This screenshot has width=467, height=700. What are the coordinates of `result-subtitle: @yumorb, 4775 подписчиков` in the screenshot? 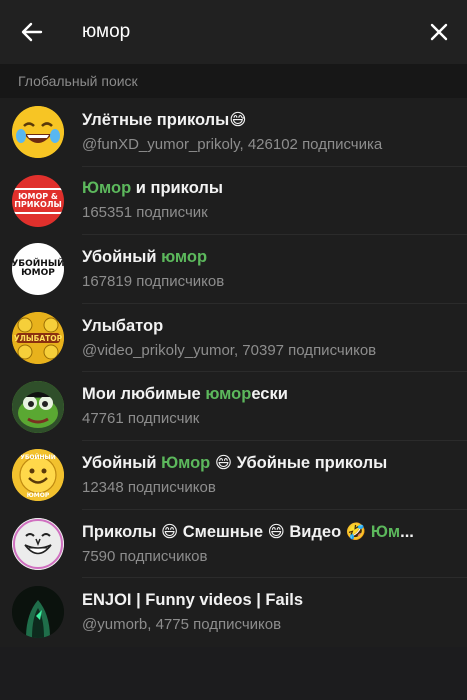 It's located at (182, 625).